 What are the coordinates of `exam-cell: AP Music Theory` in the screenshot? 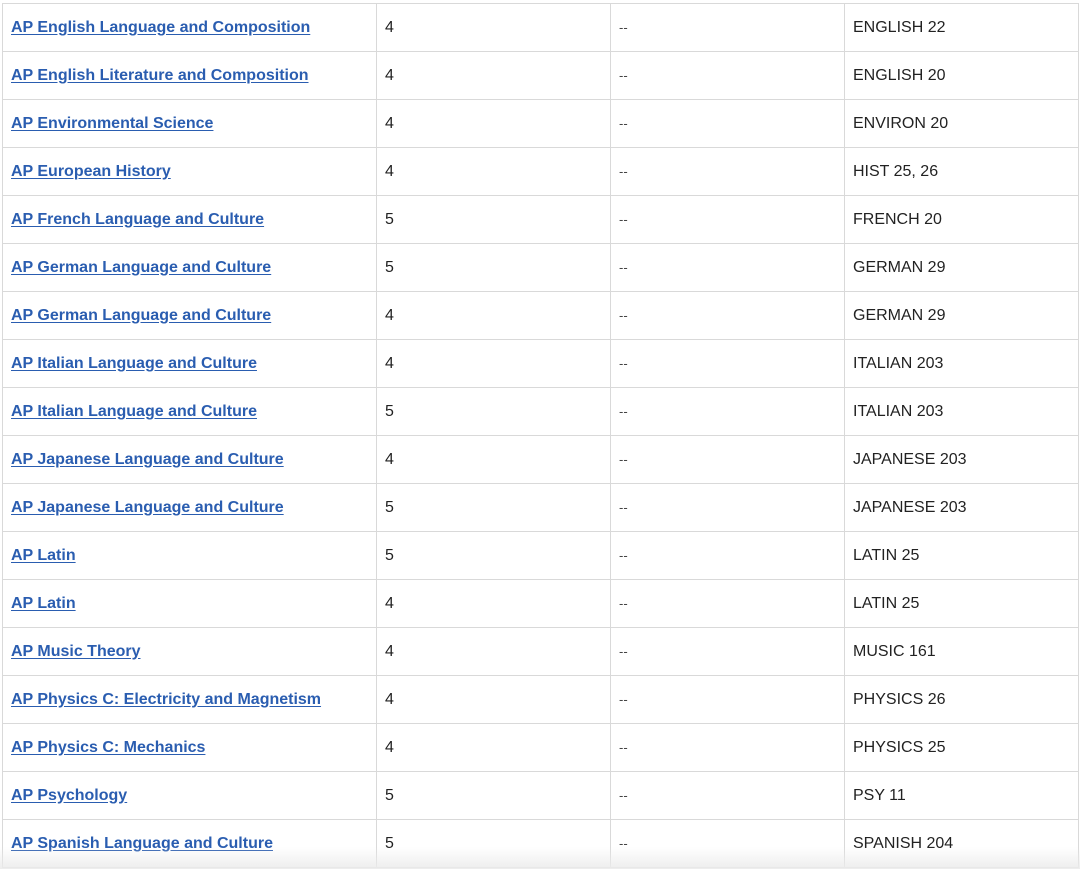 It's located at (189, 651).